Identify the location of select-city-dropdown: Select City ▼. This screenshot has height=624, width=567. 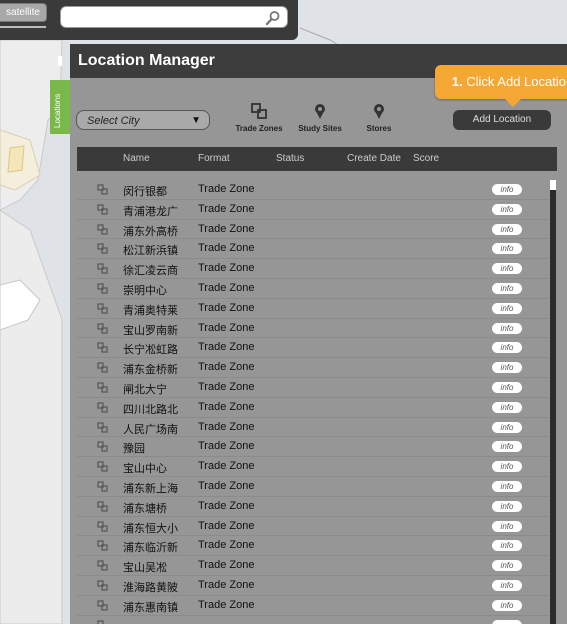
(143, 120).